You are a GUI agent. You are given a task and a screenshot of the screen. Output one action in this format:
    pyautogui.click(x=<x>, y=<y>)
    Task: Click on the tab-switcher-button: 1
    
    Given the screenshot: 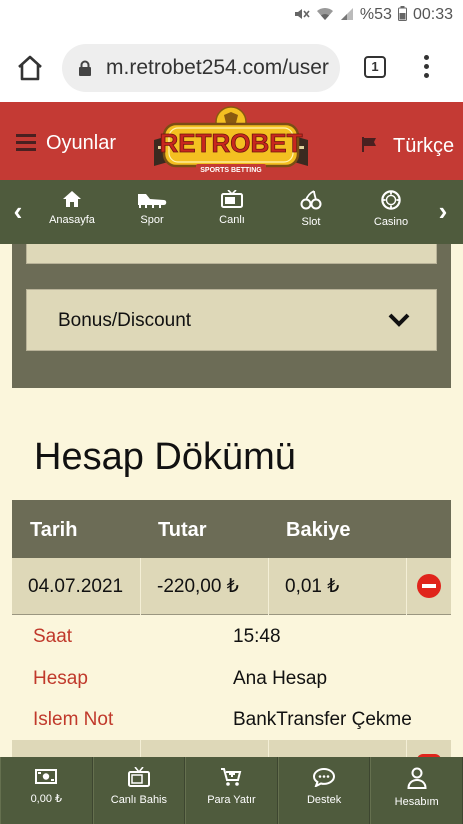 What is the action you would take?
    pyautogui.click(x=375, y=67)
    